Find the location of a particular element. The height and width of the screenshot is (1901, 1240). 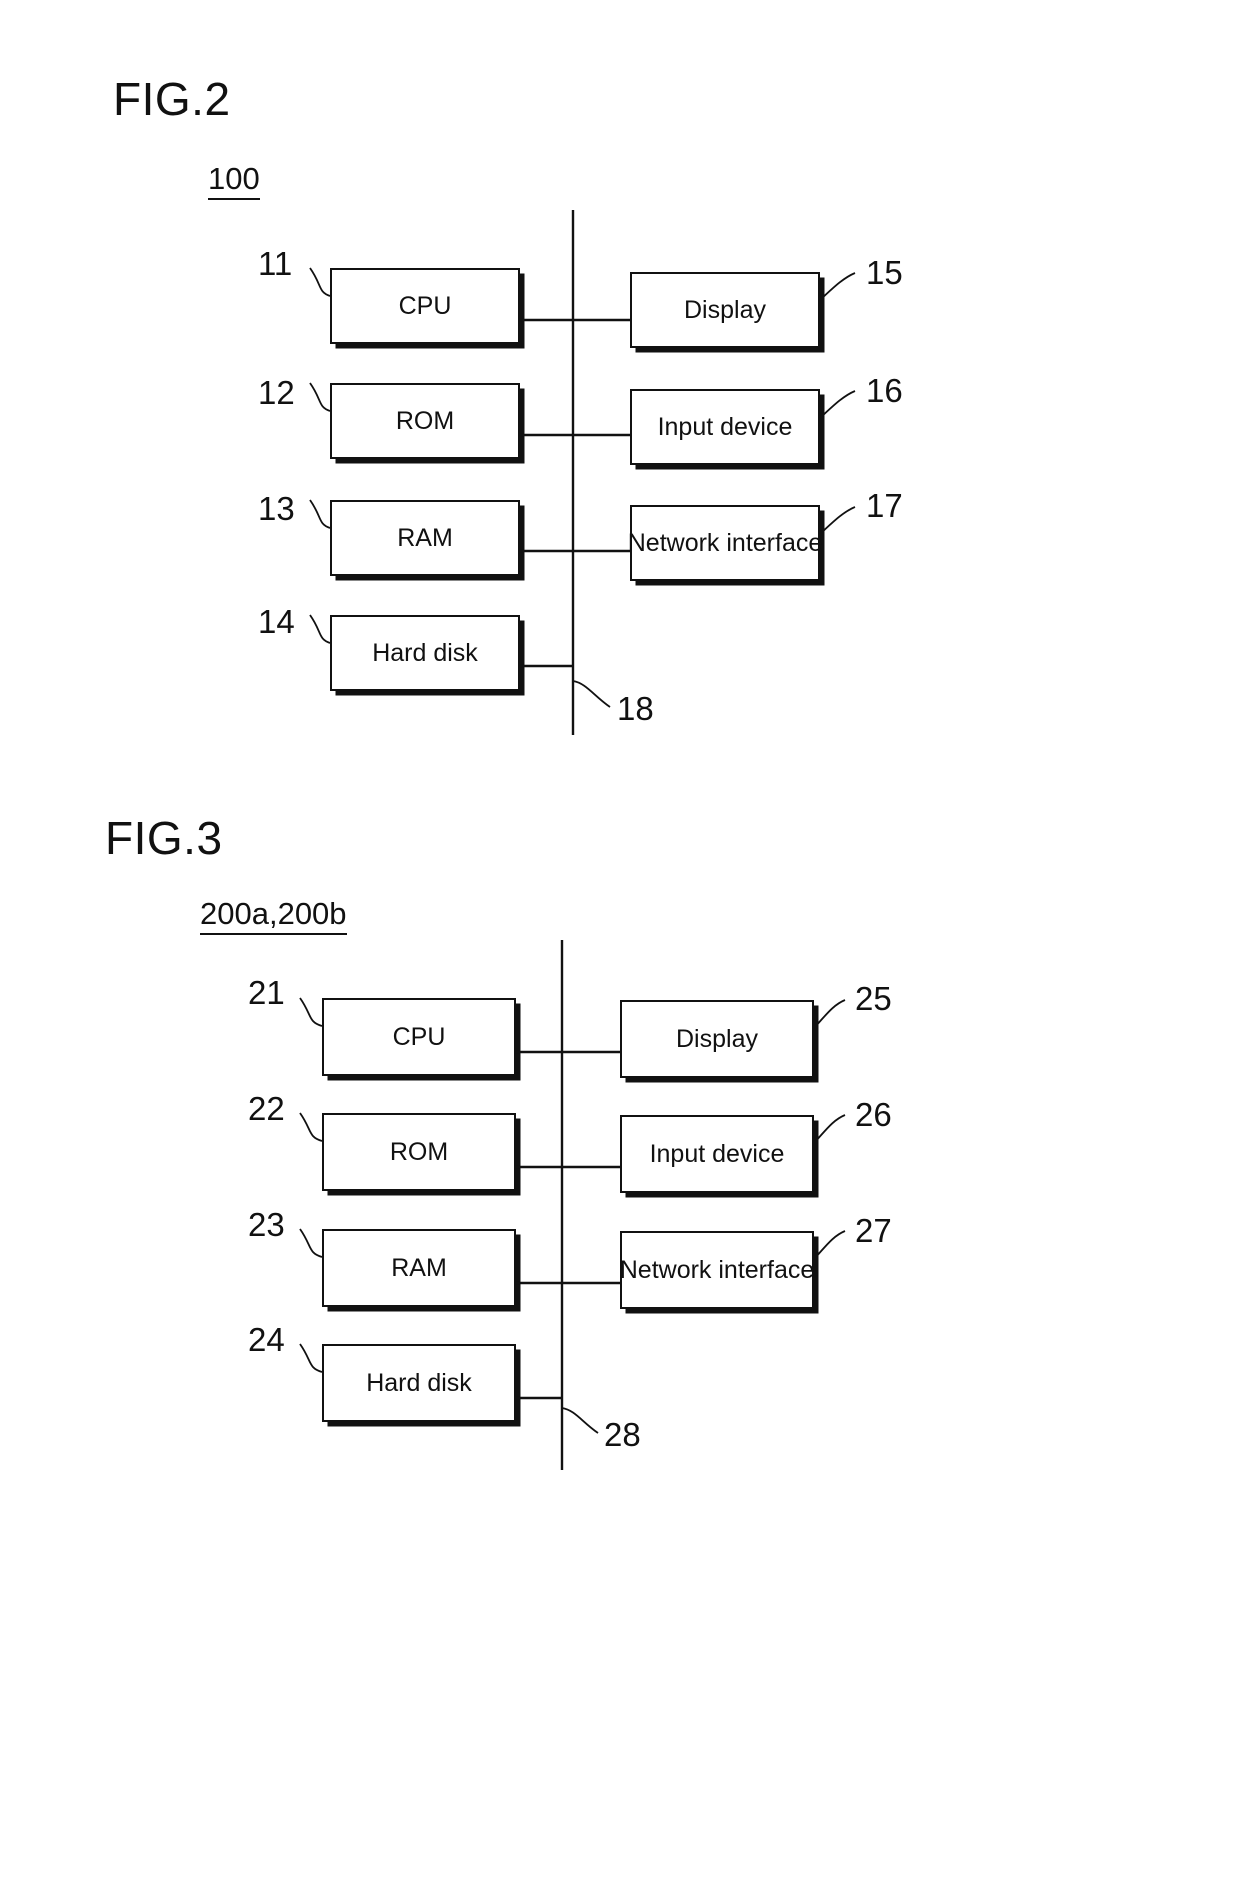

block-network-interface-fig2: Network interface is located at coordinates (725, 543).